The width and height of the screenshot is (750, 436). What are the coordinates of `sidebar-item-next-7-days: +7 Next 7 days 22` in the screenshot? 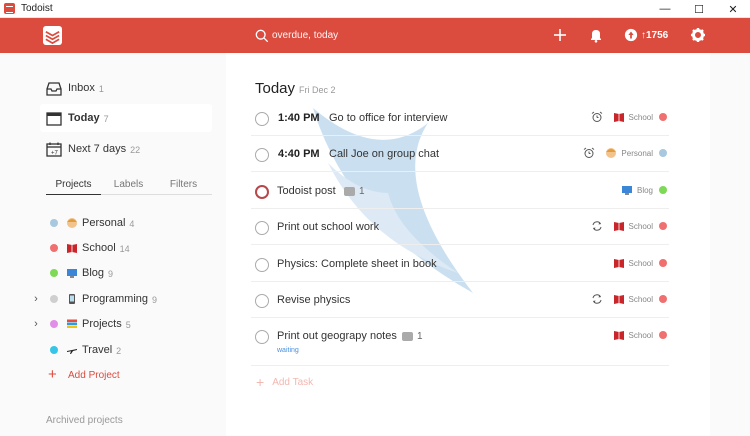 It's located at (126, 149).